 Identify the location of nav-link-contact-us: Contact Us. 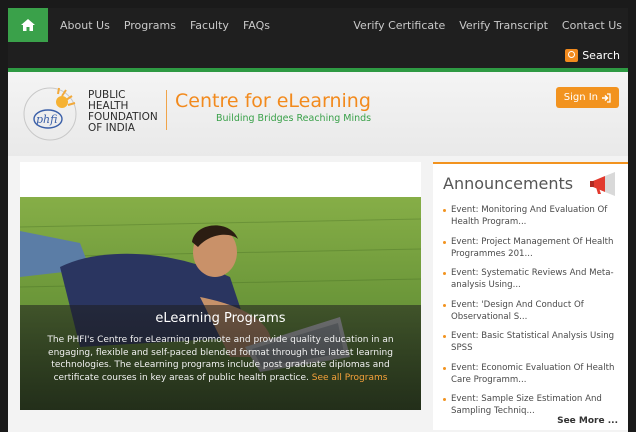
(592, 25).